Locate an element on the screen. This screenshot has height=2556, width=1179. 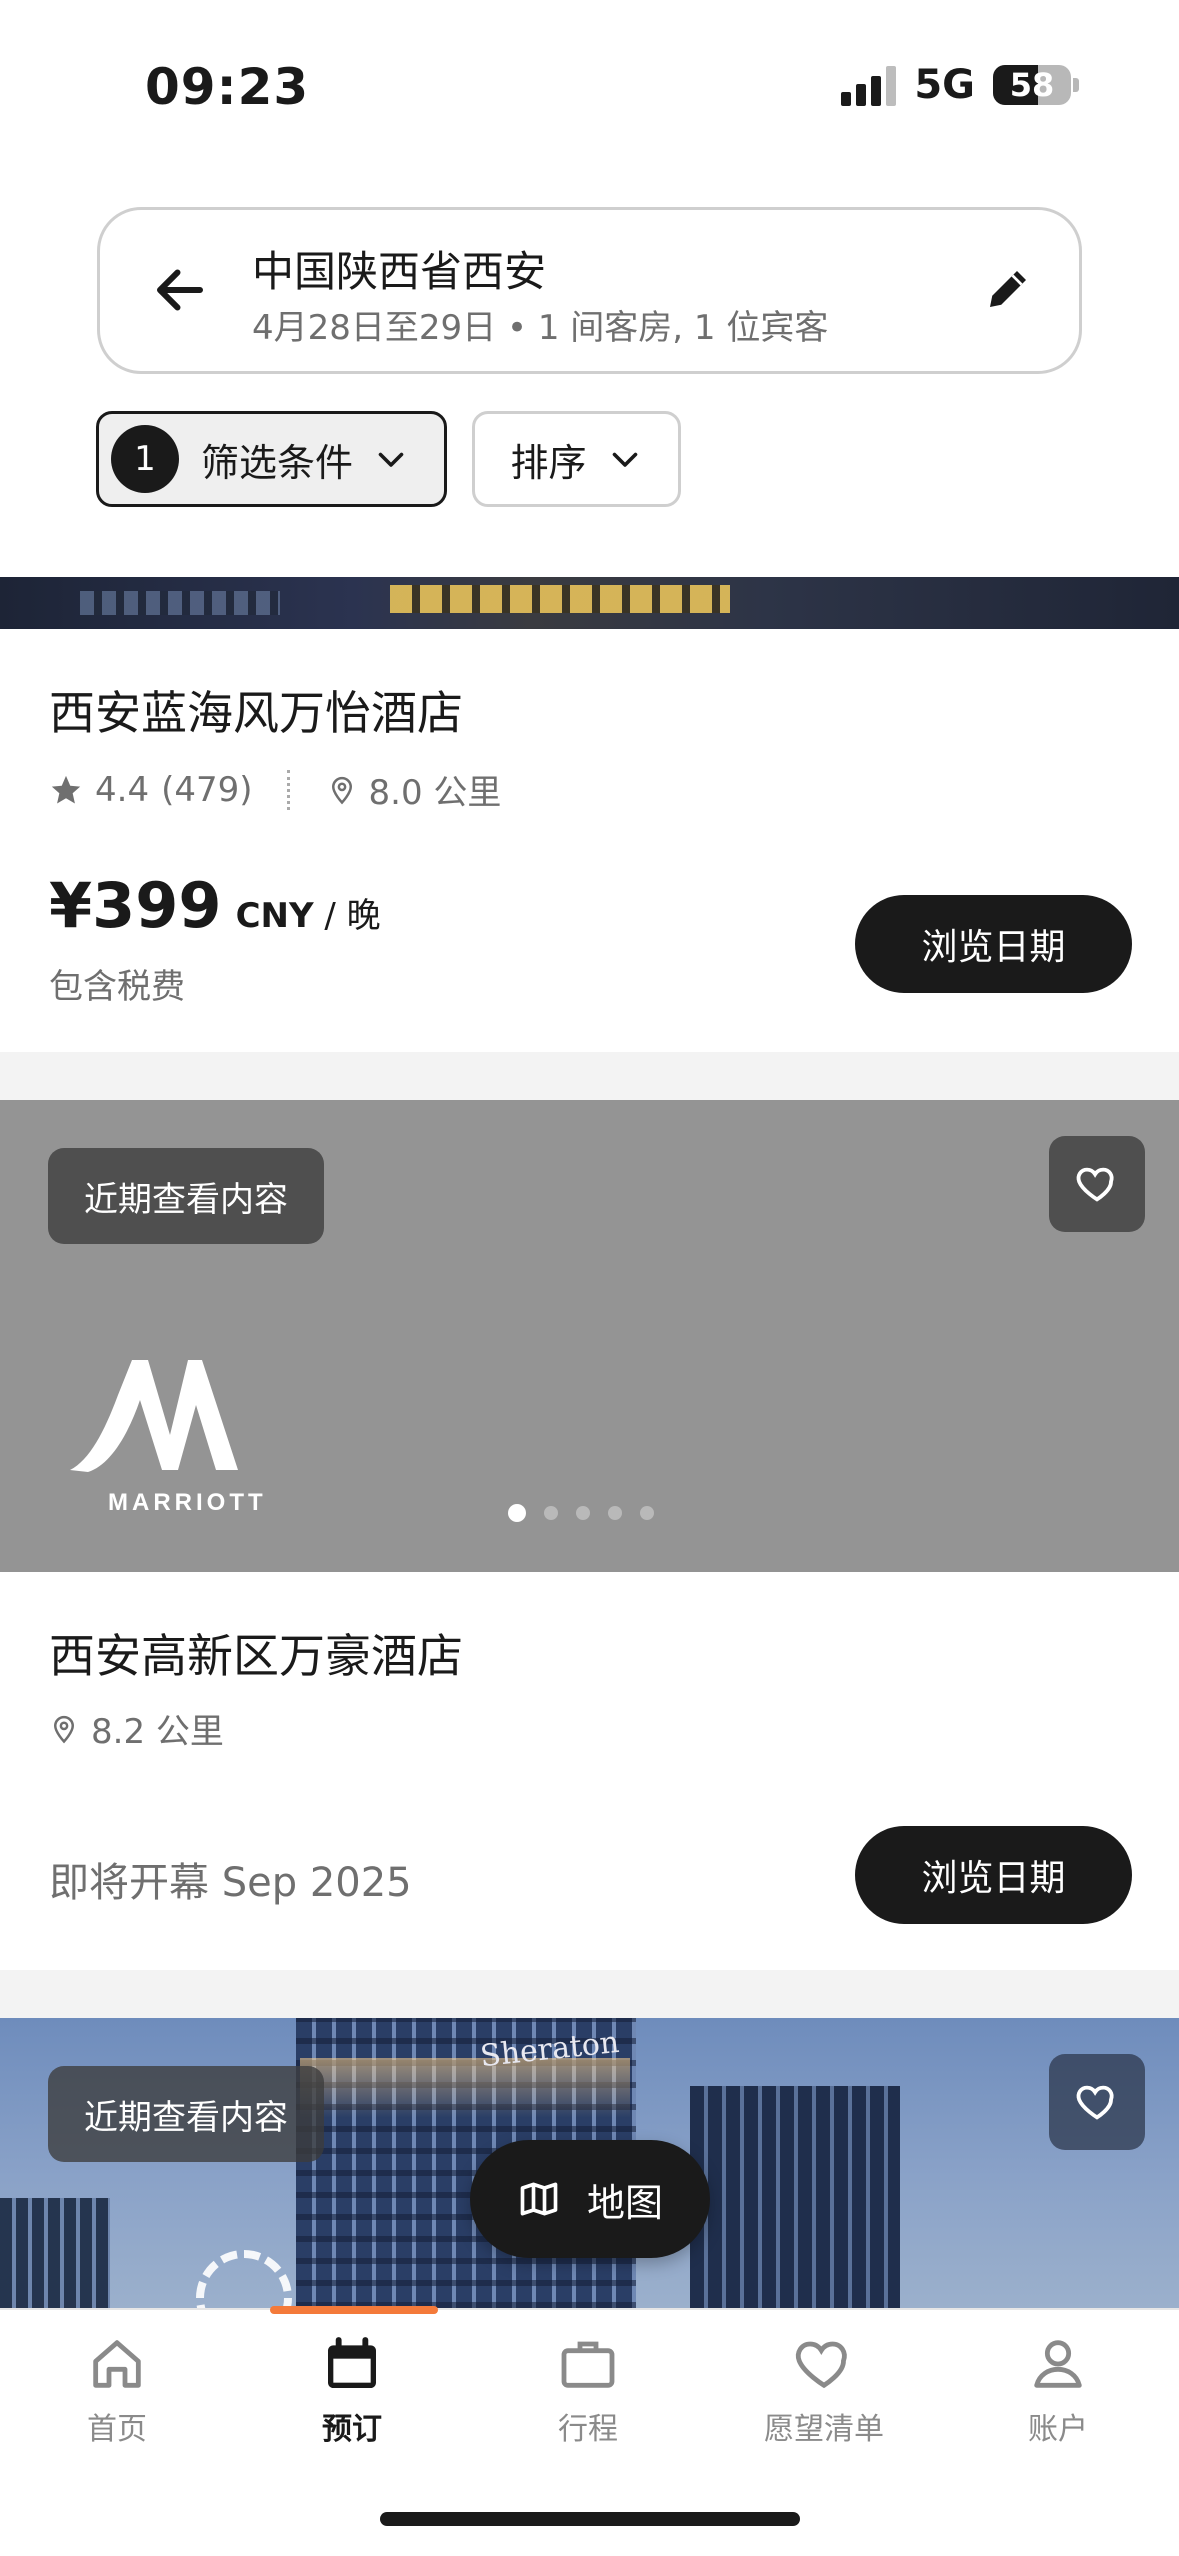
search-summary-bar: 中国陕西省西安 4月28日至29日 • 1 间客房, 1 位宾客 is located at coordinates (589, 290).